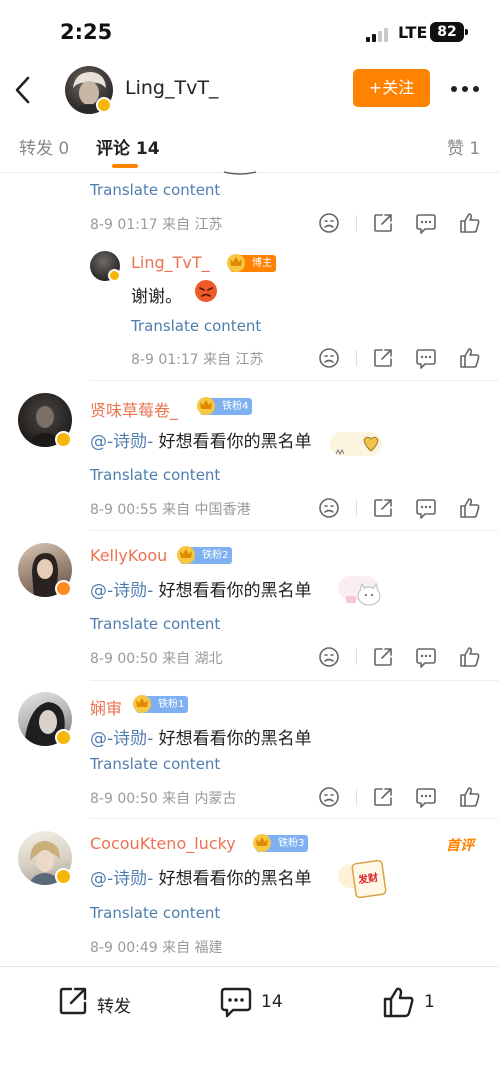 This screenshot has height=1080, width=499. Describe the element at coordinates (240, 173) in the screenshot. I see `sticker-remnant` at that location.